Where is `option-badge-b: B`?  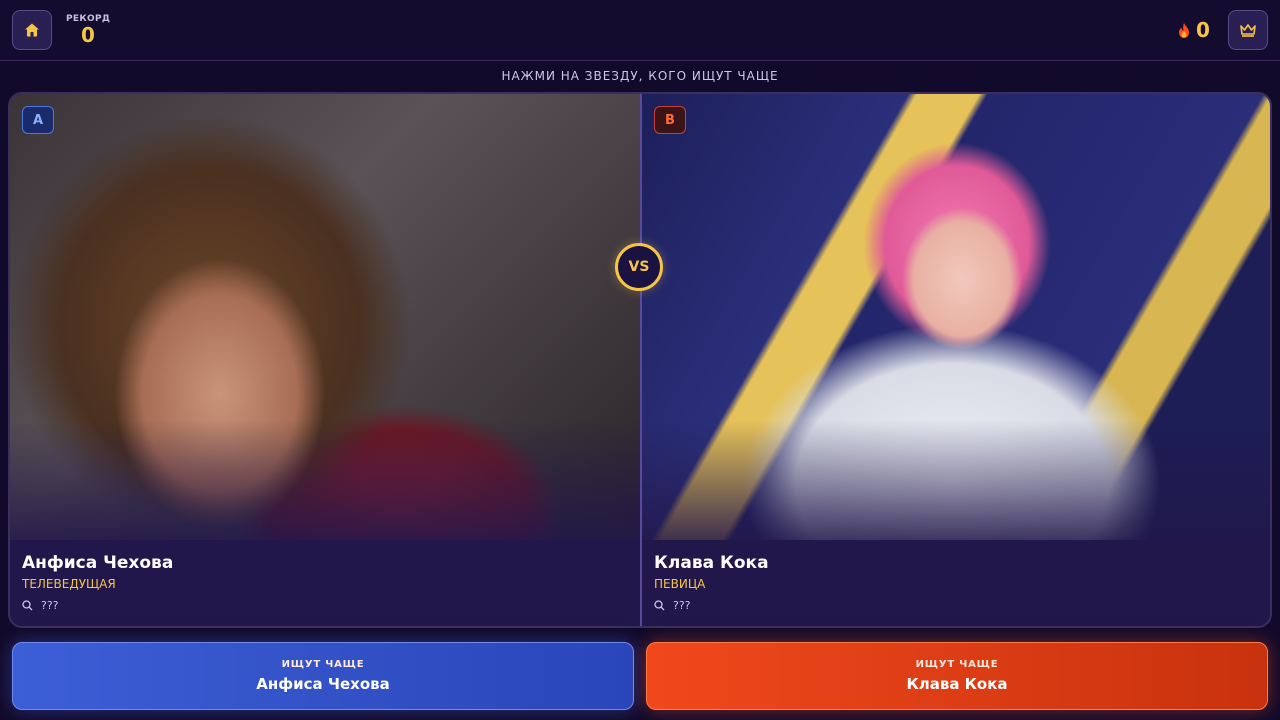 option-badge-b: B is located at coordinates (670, 120).